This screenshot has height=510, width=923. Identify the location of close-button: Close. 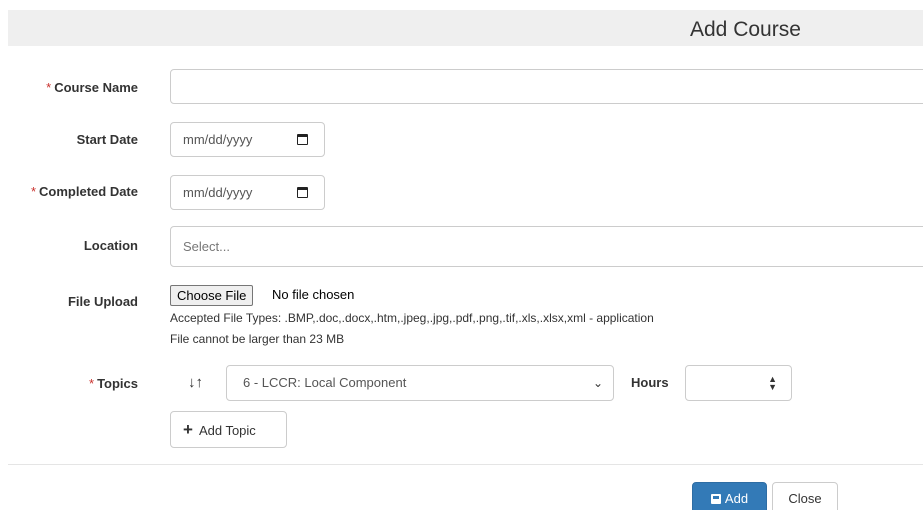
(805, 496).